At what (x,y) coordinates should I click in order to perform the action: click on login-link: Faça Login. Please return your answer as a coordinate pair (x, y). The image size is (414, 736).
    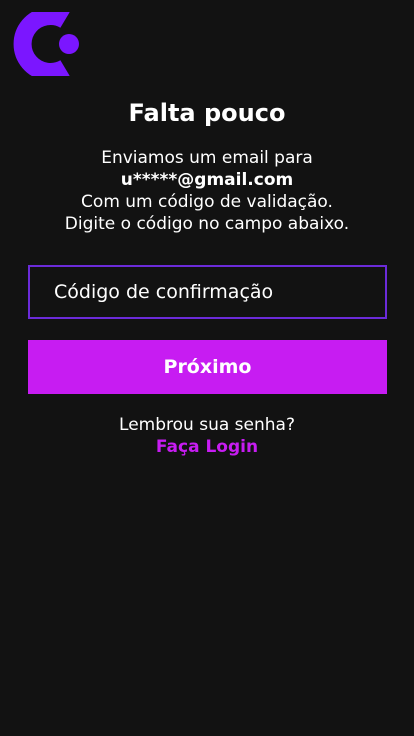
    Looking at the image, I should click on (207, 447).